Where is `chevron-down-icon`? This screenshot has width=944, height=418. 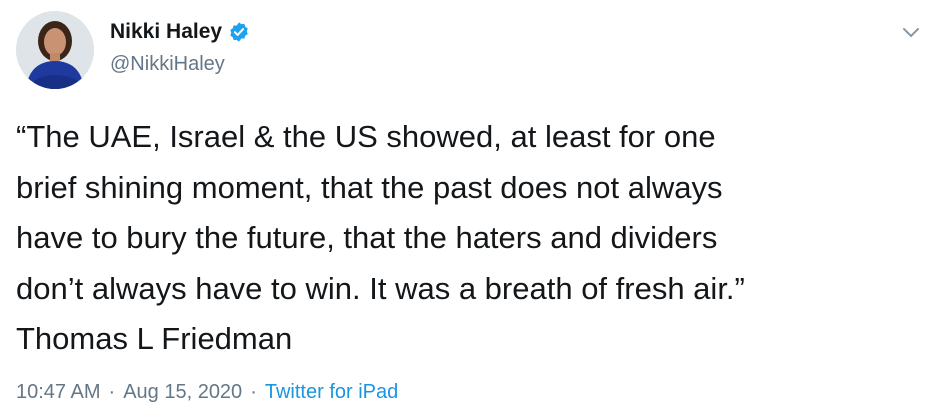
chevron-down-icon is located at coordinates (911, 32).